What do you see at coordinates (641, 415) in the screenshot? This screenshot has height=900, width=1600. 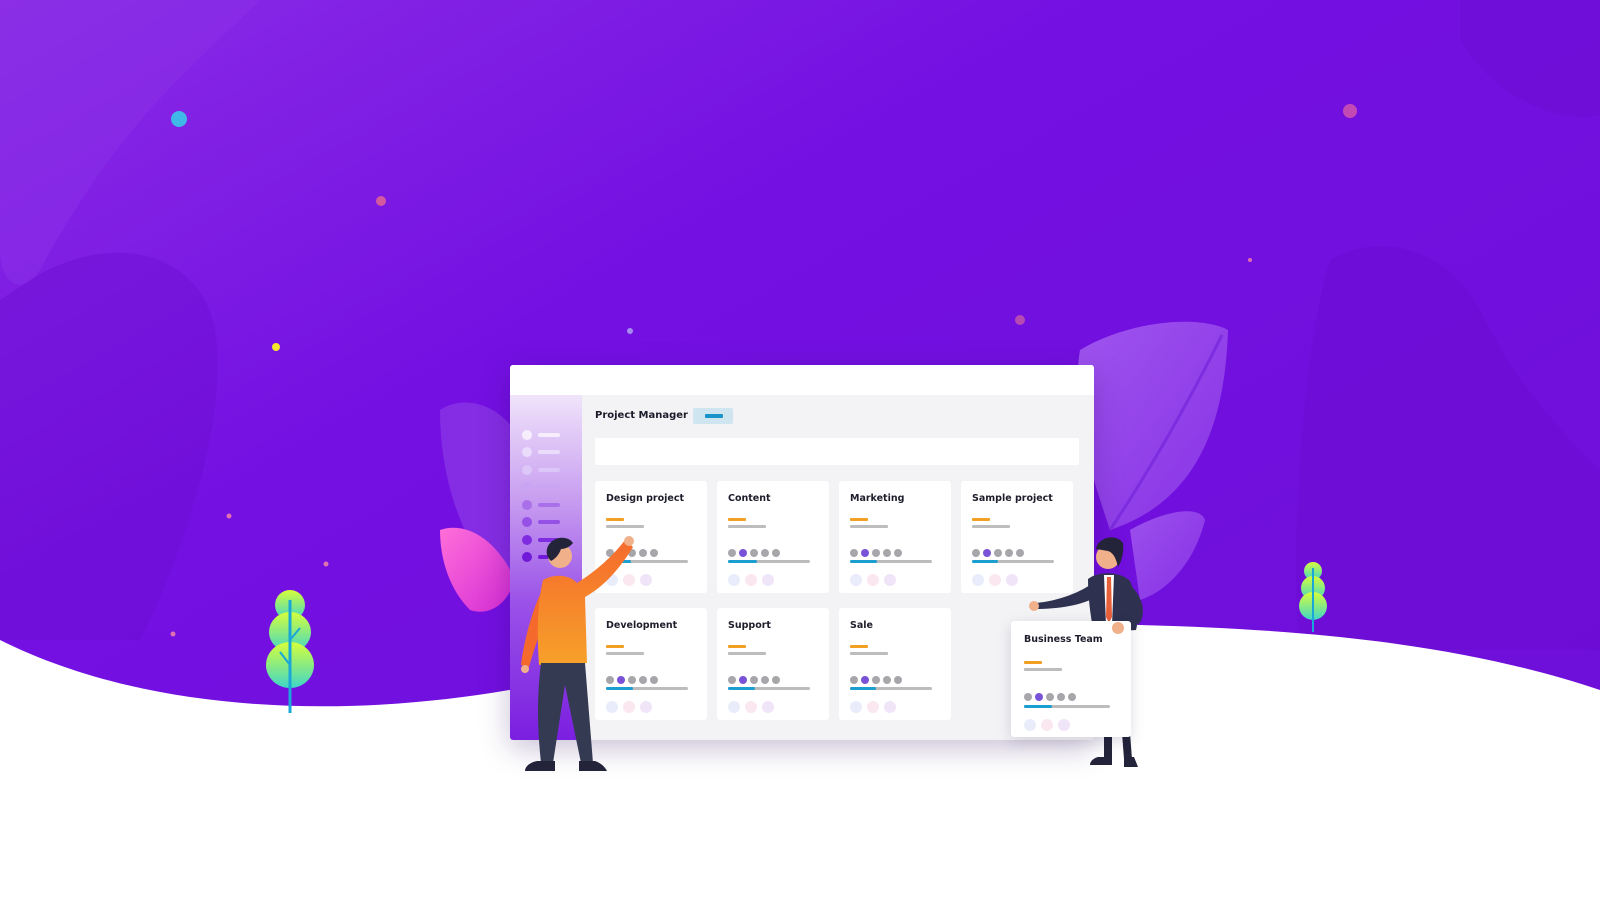 I see `app-title: Project Manager` at bounding box center [641, 415].